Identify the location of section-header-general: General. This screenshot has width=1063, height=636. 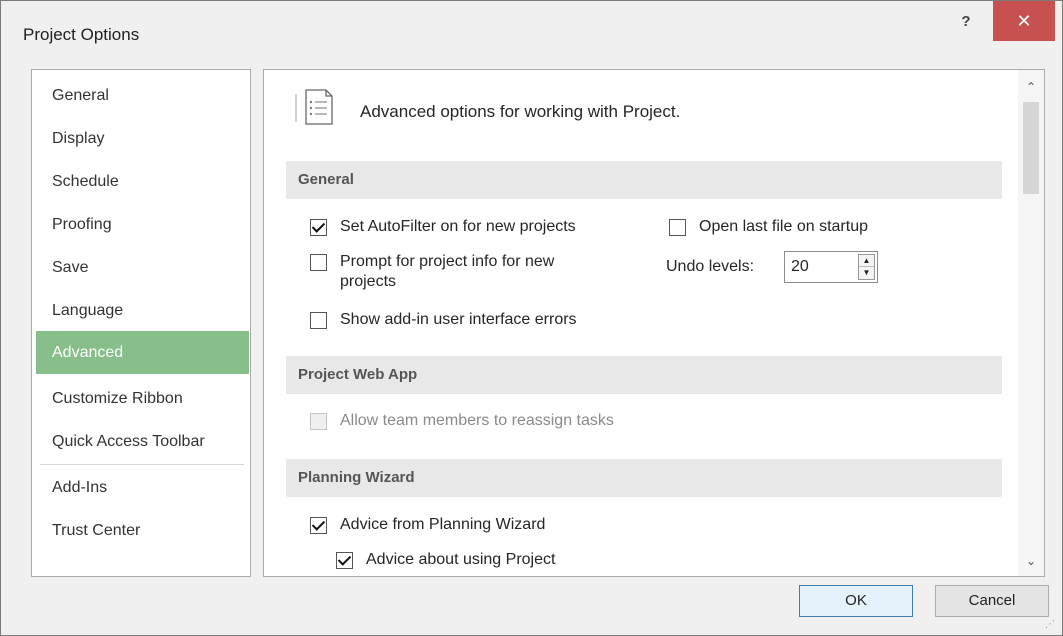
(644, 180).